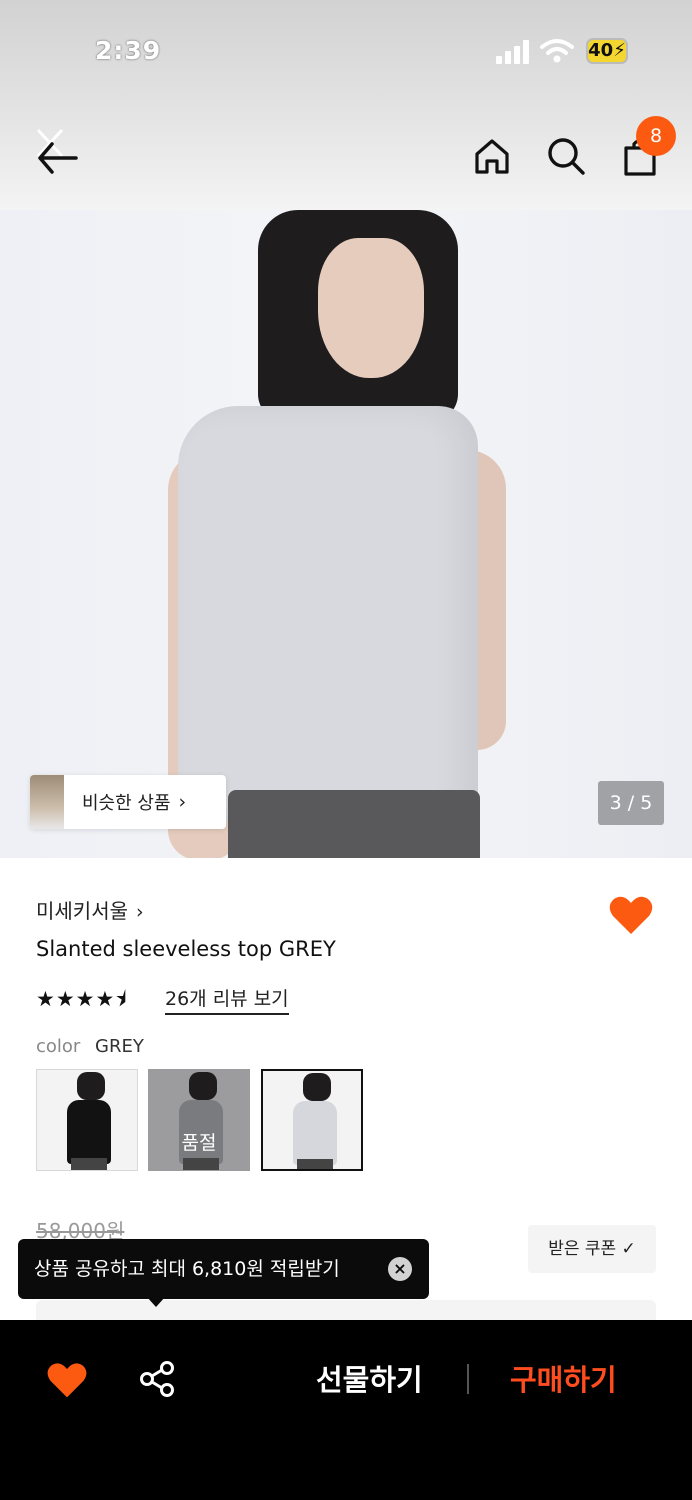 The image size is (692, 1500). I want to click on soldout-label: 품절, so click(199, 1143).